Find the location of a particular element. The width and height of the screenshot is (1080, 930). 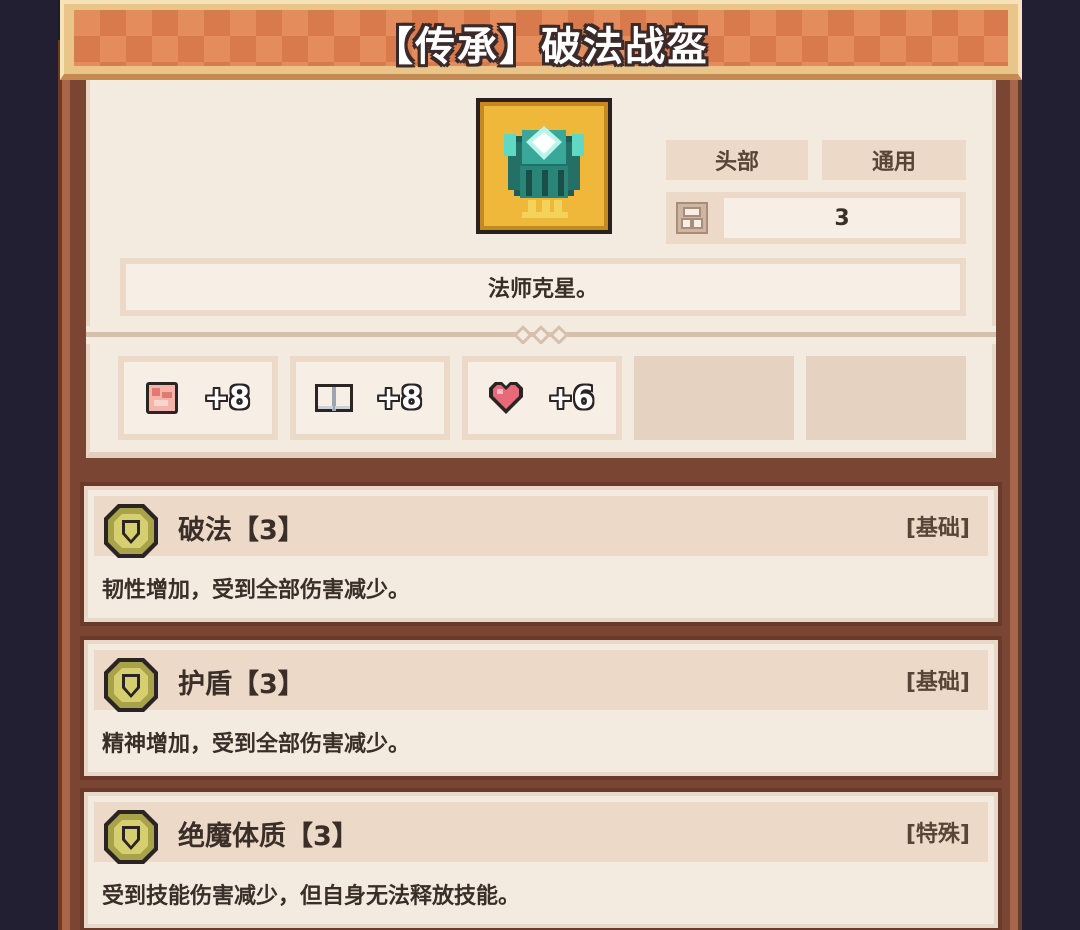

slot-count-value: 3 is located at coordinates (842, 218).